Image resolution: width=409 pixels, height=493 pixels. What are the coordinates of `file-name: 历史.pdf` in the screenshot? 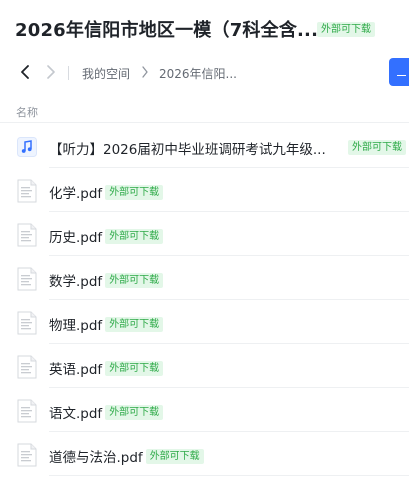 It's located at (76, 238).